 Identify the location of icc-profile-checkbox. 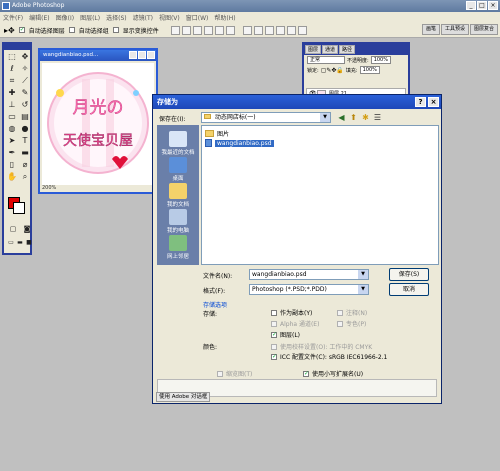
(274, 356).